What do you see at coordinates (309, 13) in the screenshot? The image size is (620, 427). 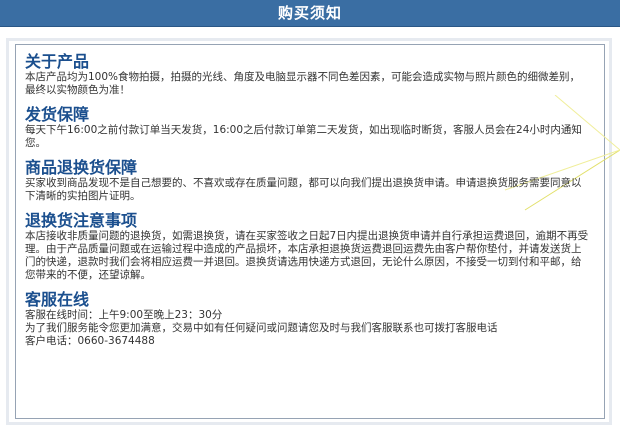 I see `page-title: 购买须知` at bounding box center [309, 13].